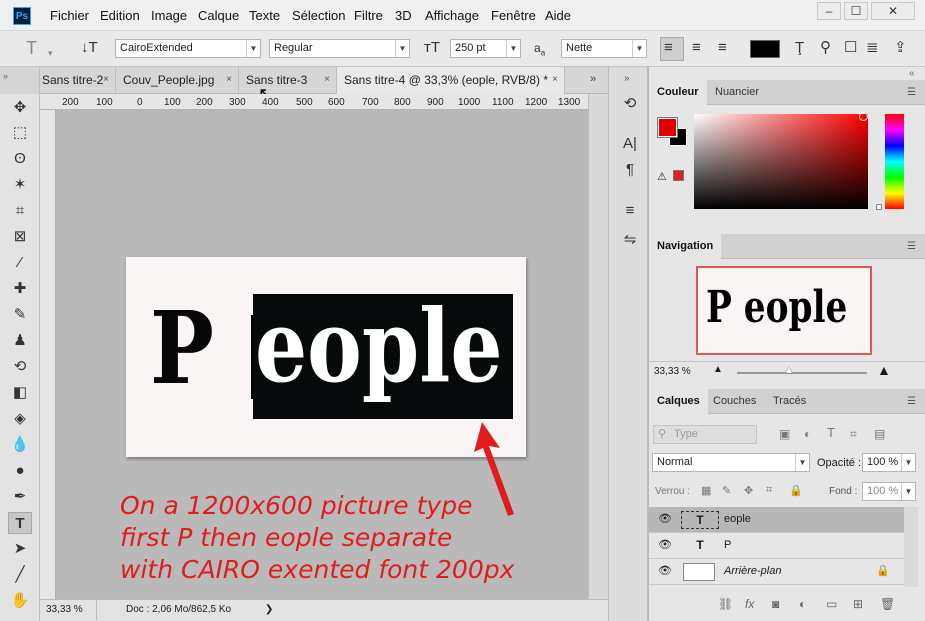  What do you see at coordinates (20, 341) in the screenshot?
I see `stamp-tool-icon: ♟` at bounding box center [20, 341].